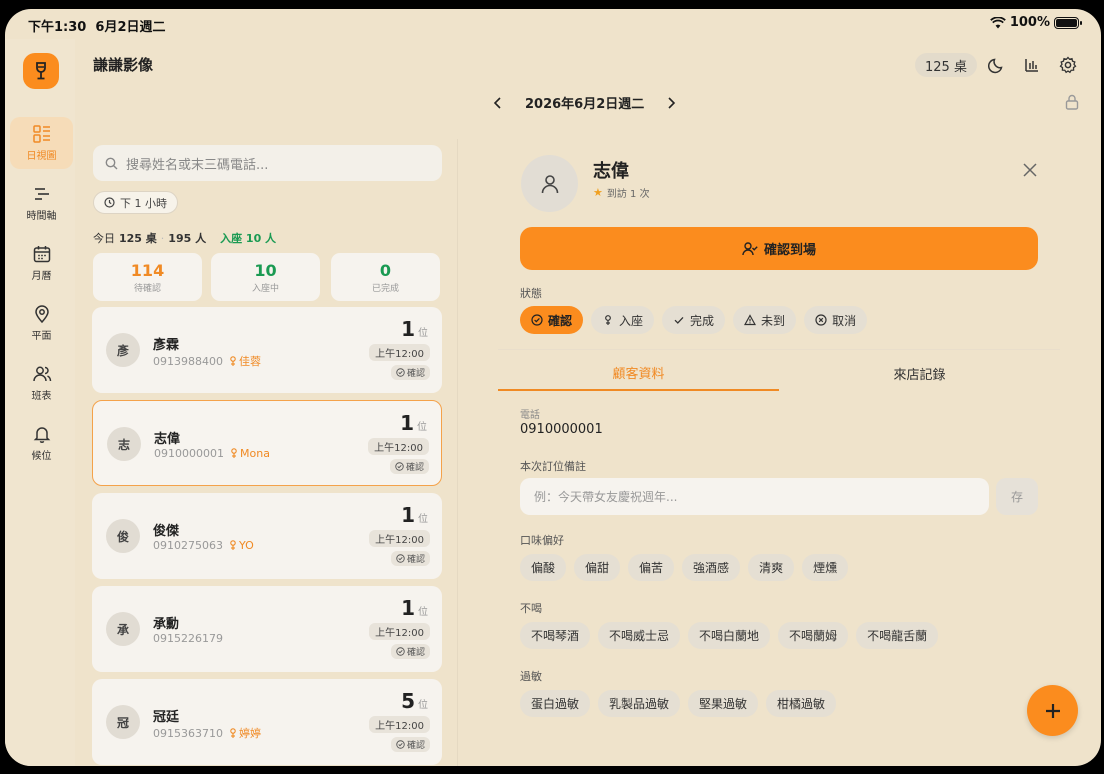 This screenshot has width=1104, height=774. I want to click on add-reservation-button, so click(1052, 710).